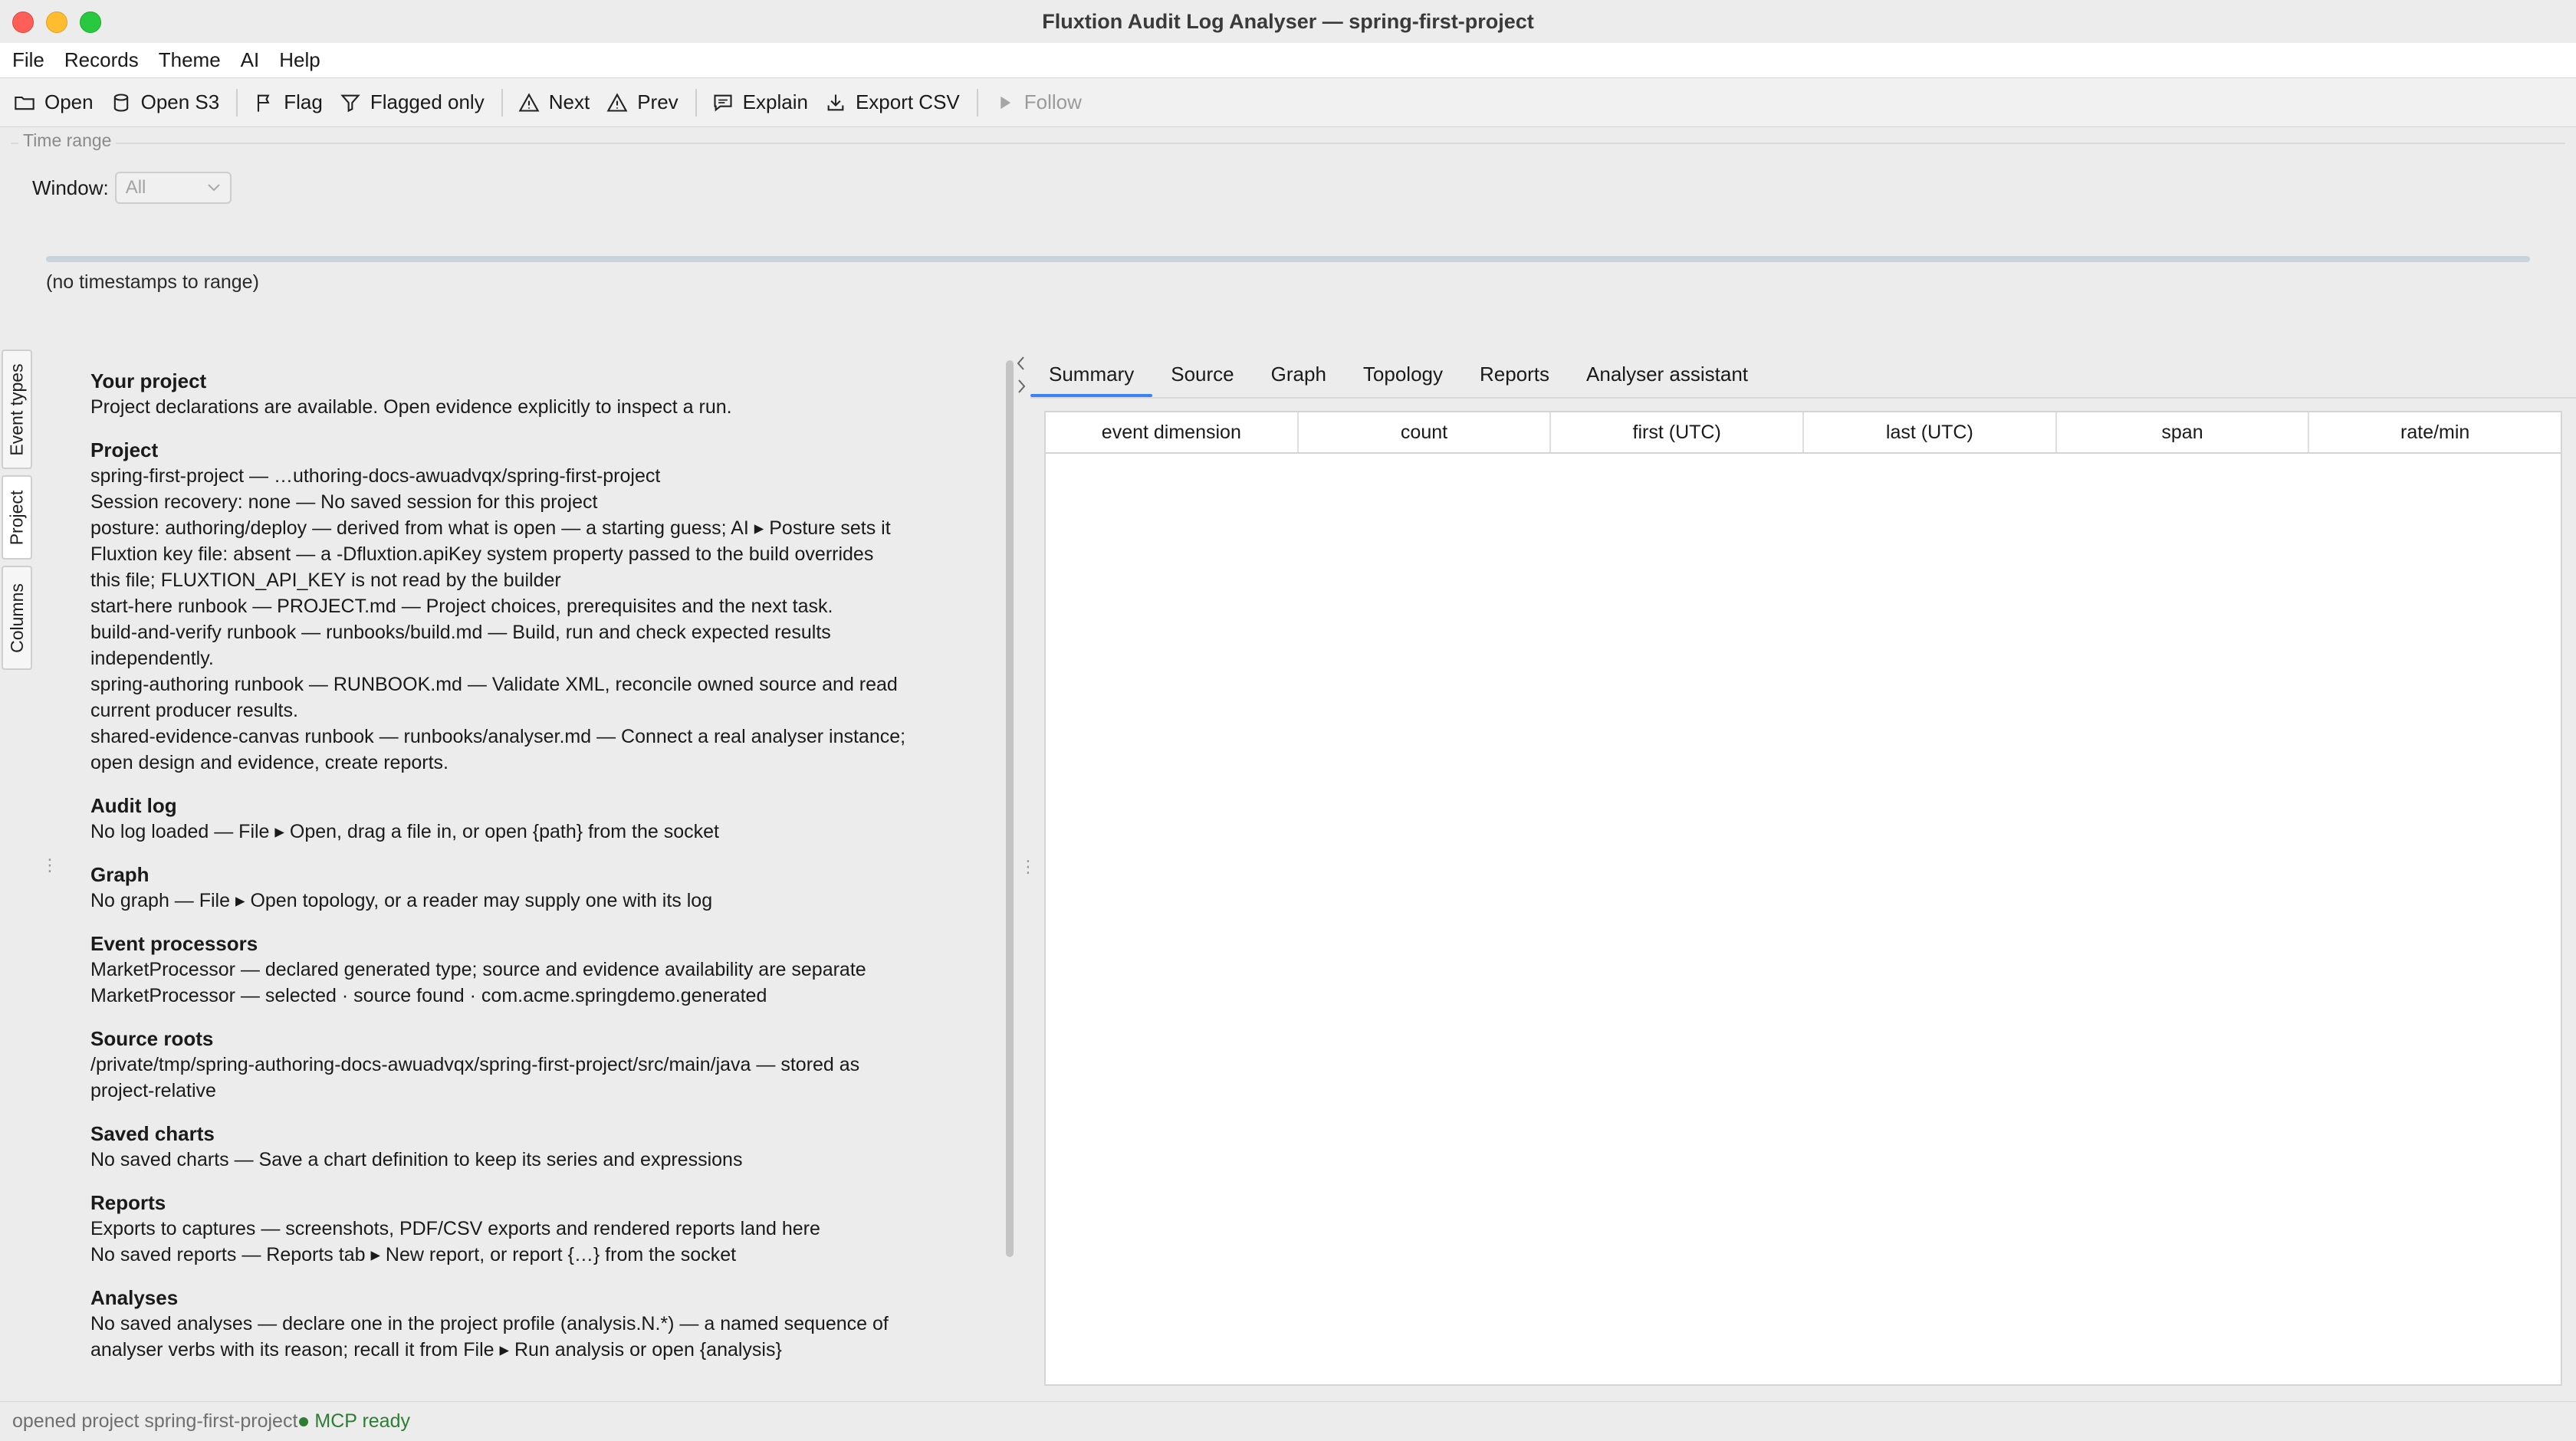 The image size is (2576, 1441). Describe the element at coordinates (251, 60) in the screenshot. I see `menu-ai: AI` at that location.